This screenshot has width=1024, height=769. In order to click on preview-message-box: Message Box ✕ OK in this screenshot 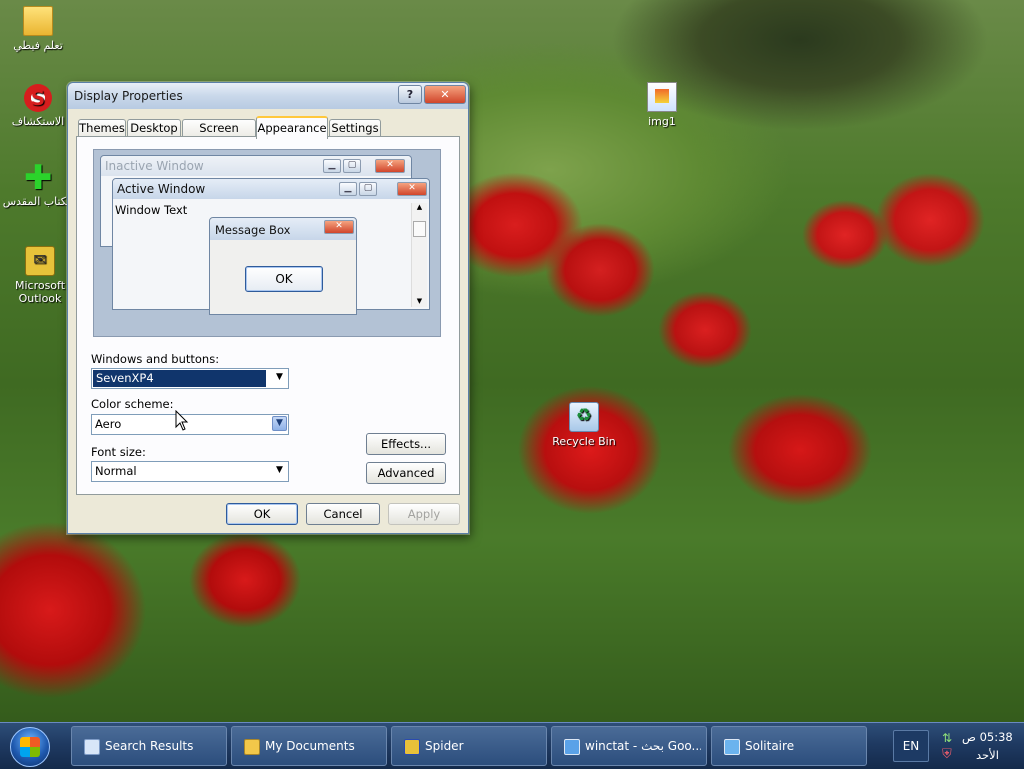, I will do `click(283, 266)`.